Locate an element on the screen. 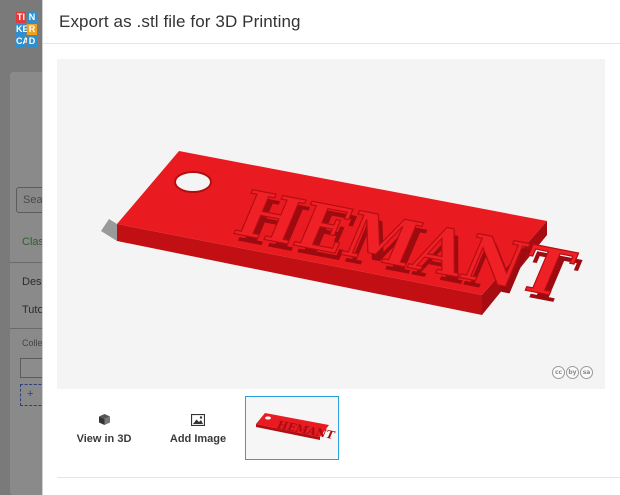 The width and height of the screenshot is (620, 495). view-in-3d-button: View in 3D is located at coordinates (104, 428).